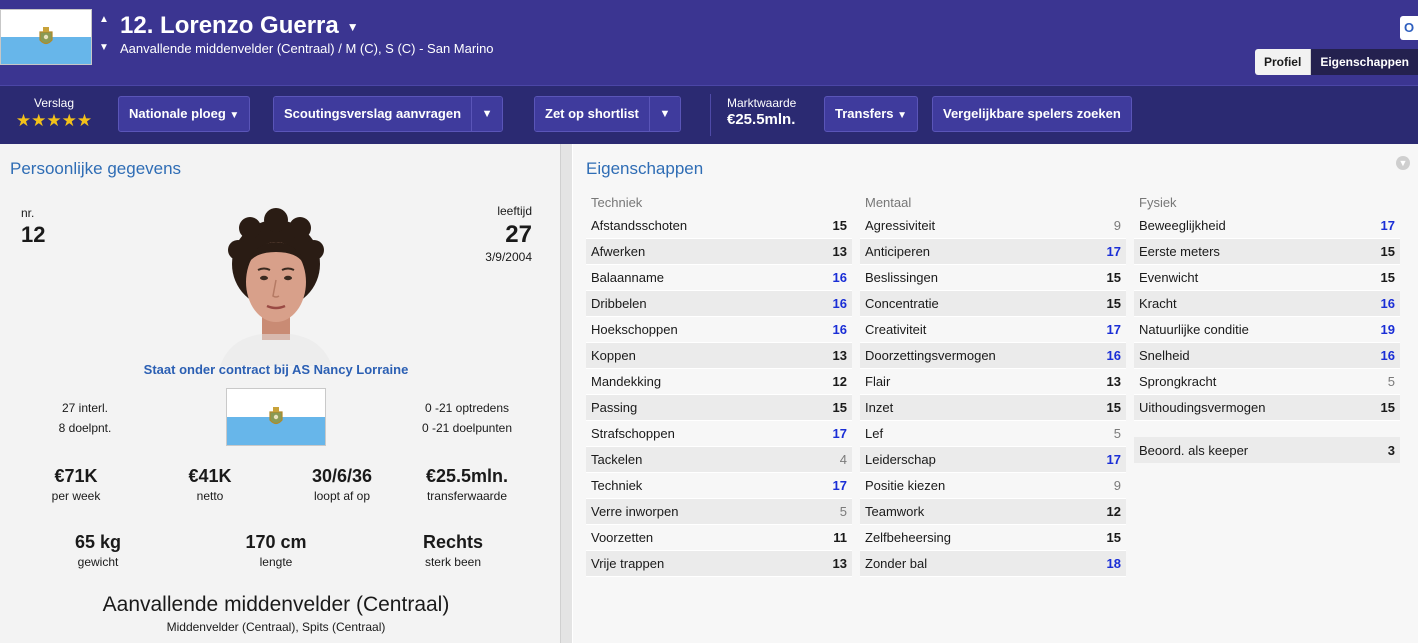  I want to click on attribute-row: Concentratie 15, so click(993, 304).